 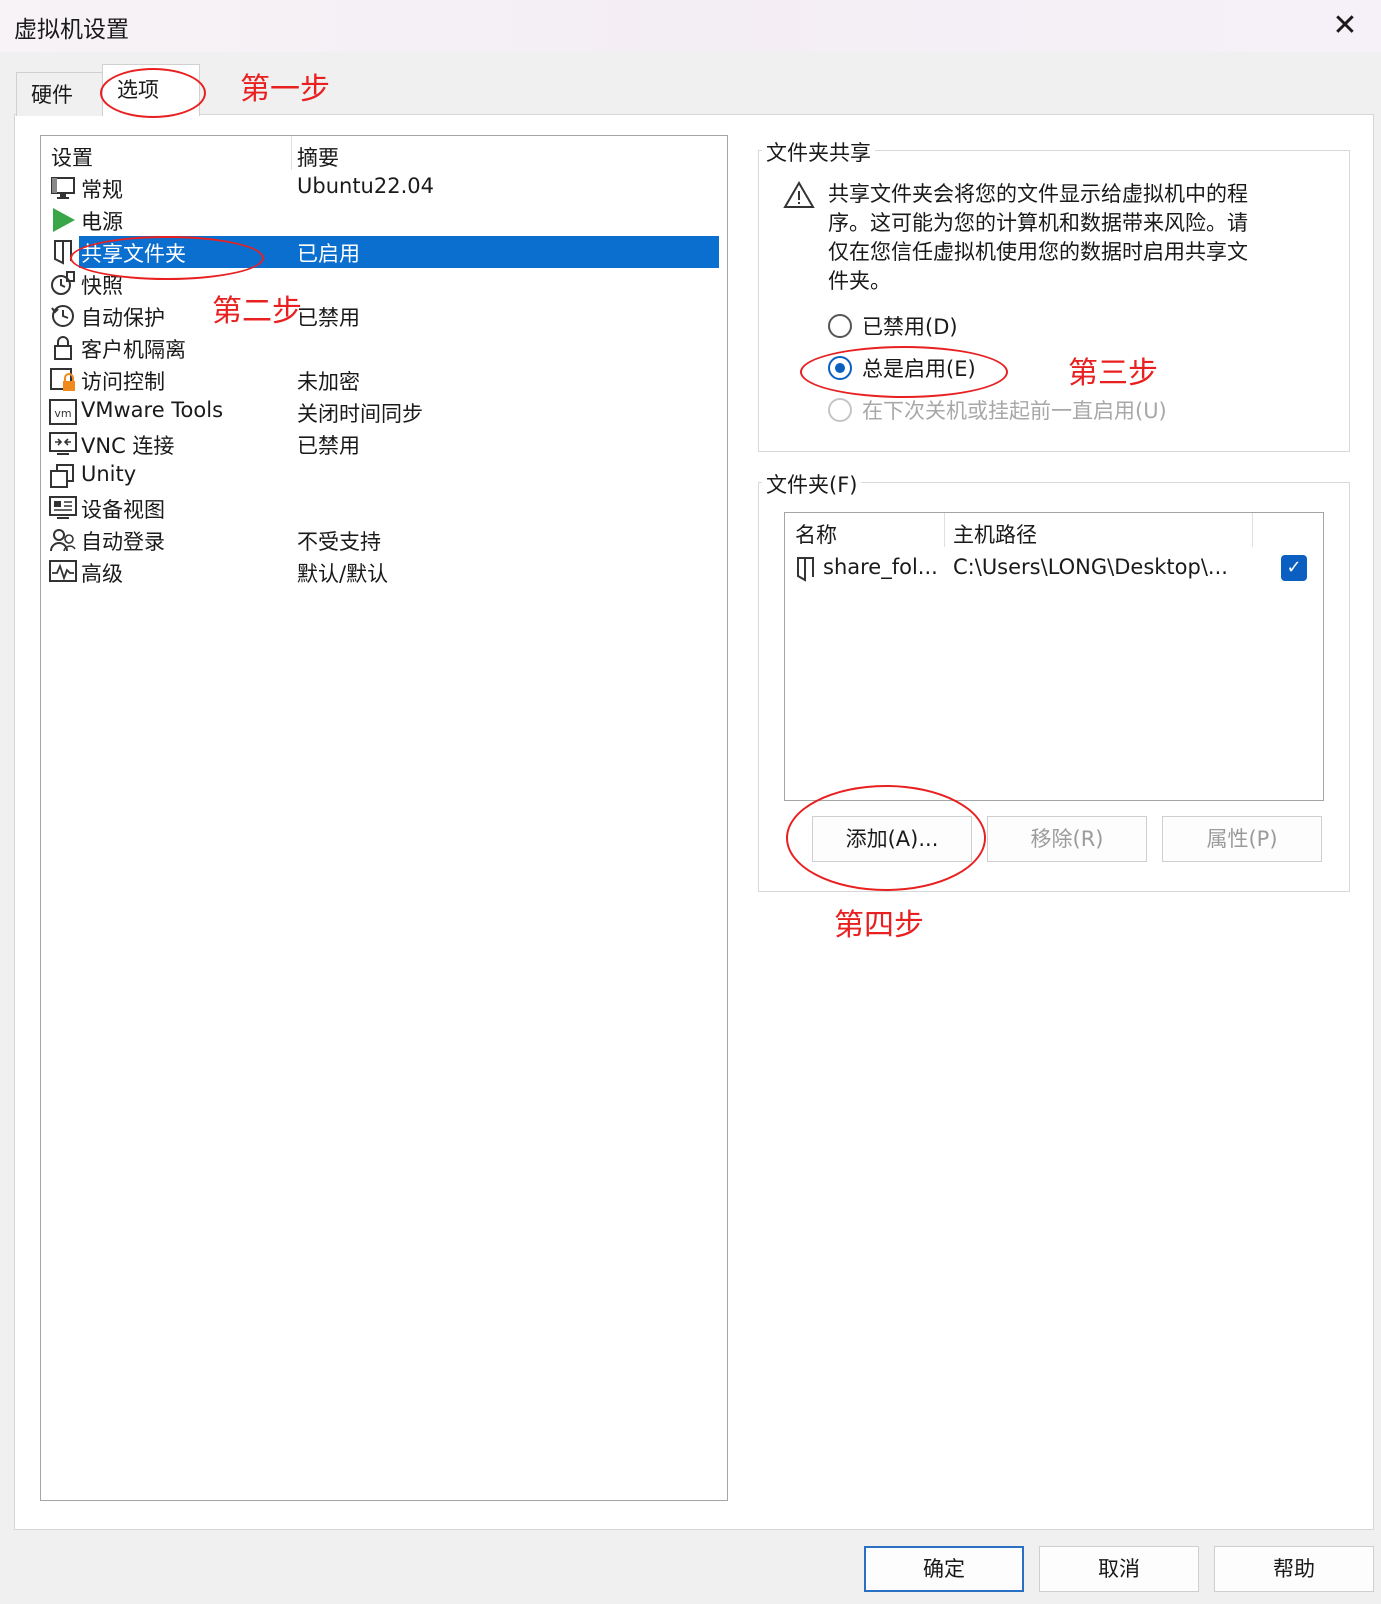 What do you see at coordinates (63, 540) in the screenshot?
I see `users-icon` at bounding box center [63, 540].